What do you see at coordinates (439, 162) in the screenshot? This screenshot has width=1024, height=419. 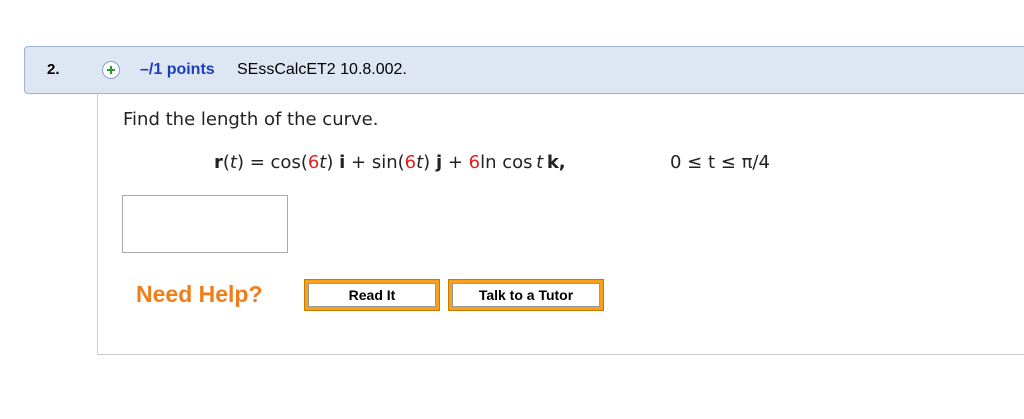 I see `eq-j: j` at bounding box center [439, 162].